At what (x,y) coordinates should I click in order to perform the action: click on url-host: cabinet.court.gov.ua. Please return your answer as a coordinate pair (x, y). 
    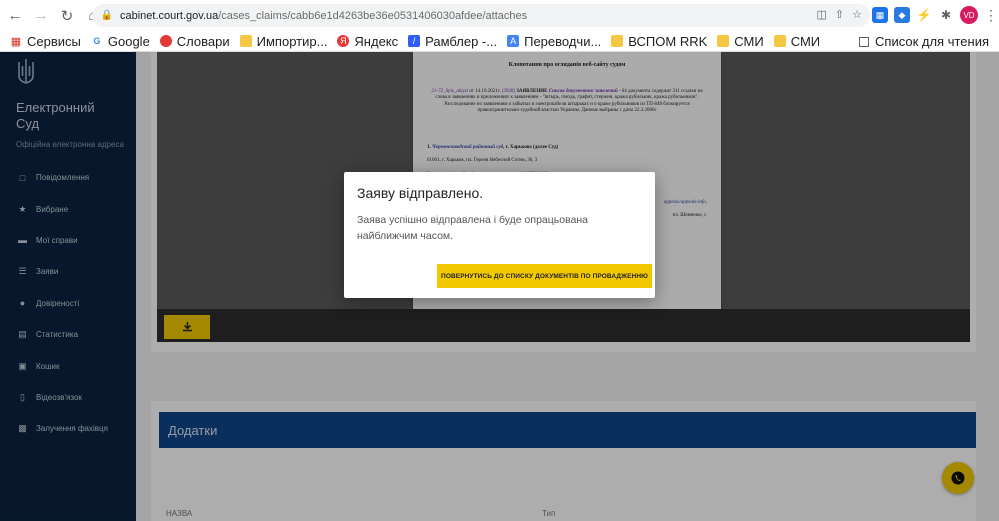
    Looking at the image, I should click on (169, 15).